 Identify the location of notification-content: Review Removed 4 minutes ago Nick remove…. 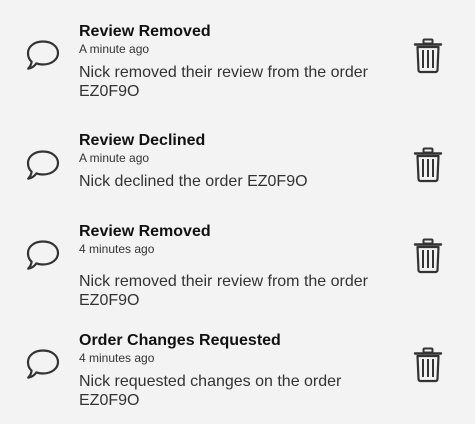
(234, 266).